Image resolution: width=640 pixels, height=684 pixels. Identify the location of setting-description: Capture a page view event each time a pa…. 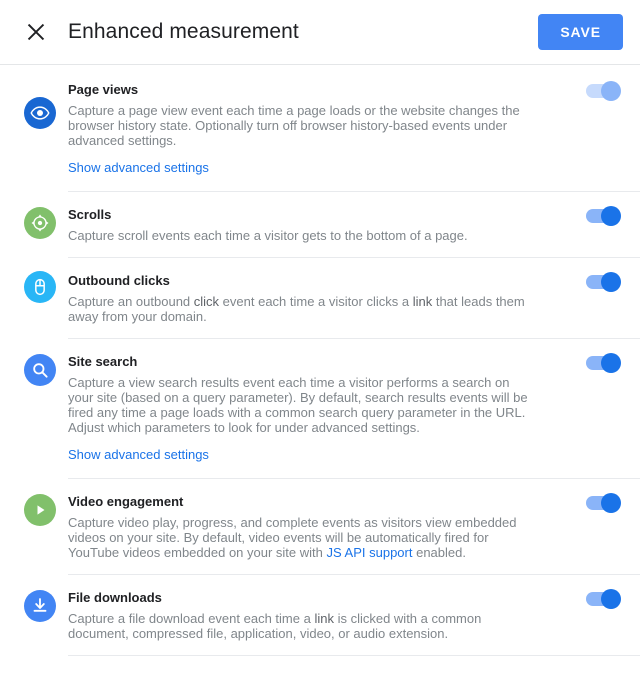
(298, 125).